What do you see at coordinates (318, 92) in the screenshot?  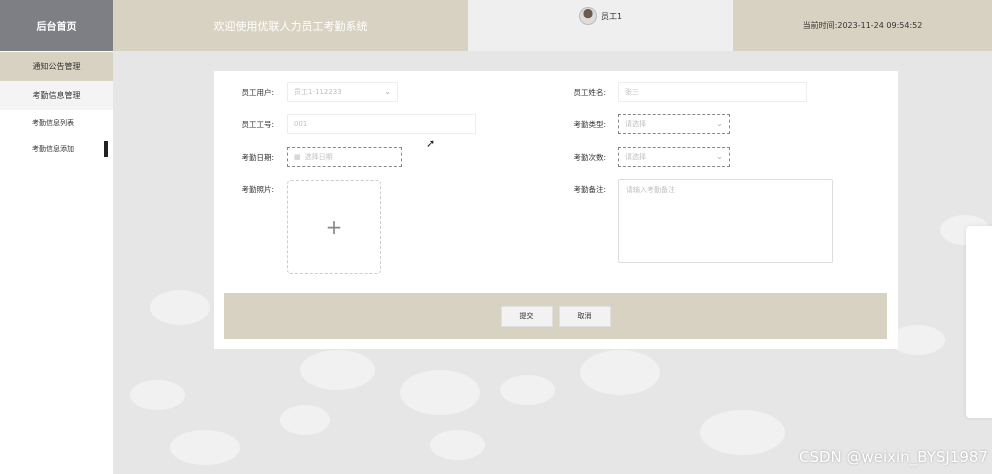 I see `employee-user-value: 员工1-112233` at bounding box center [318, 92].